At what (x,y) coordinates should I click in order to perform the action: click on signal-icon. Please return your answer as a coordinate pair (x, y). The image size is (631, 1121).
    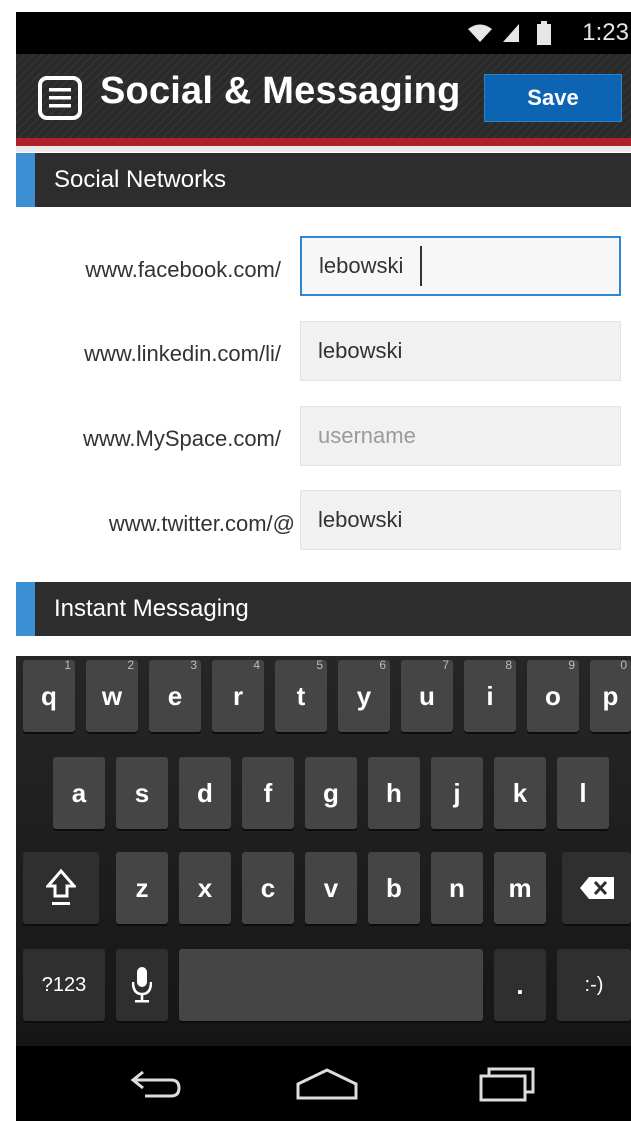
    Looking at the image, I should click on (511, 33).